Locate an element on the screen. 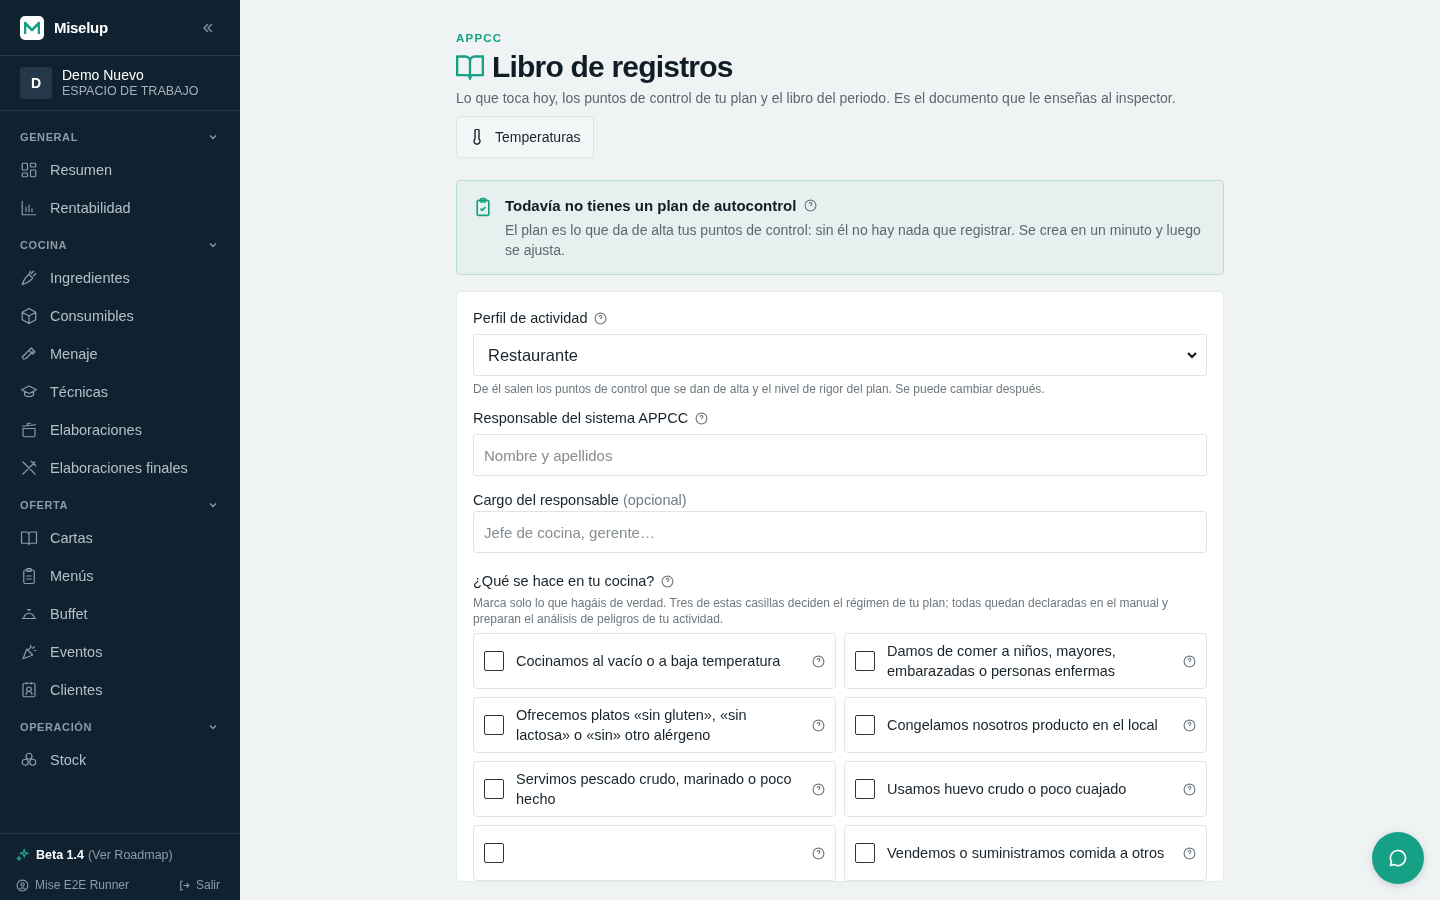 This screenshot has width=1440, height=900. temperatures-tab: Temperaturas is located at coordinates (525, 137).